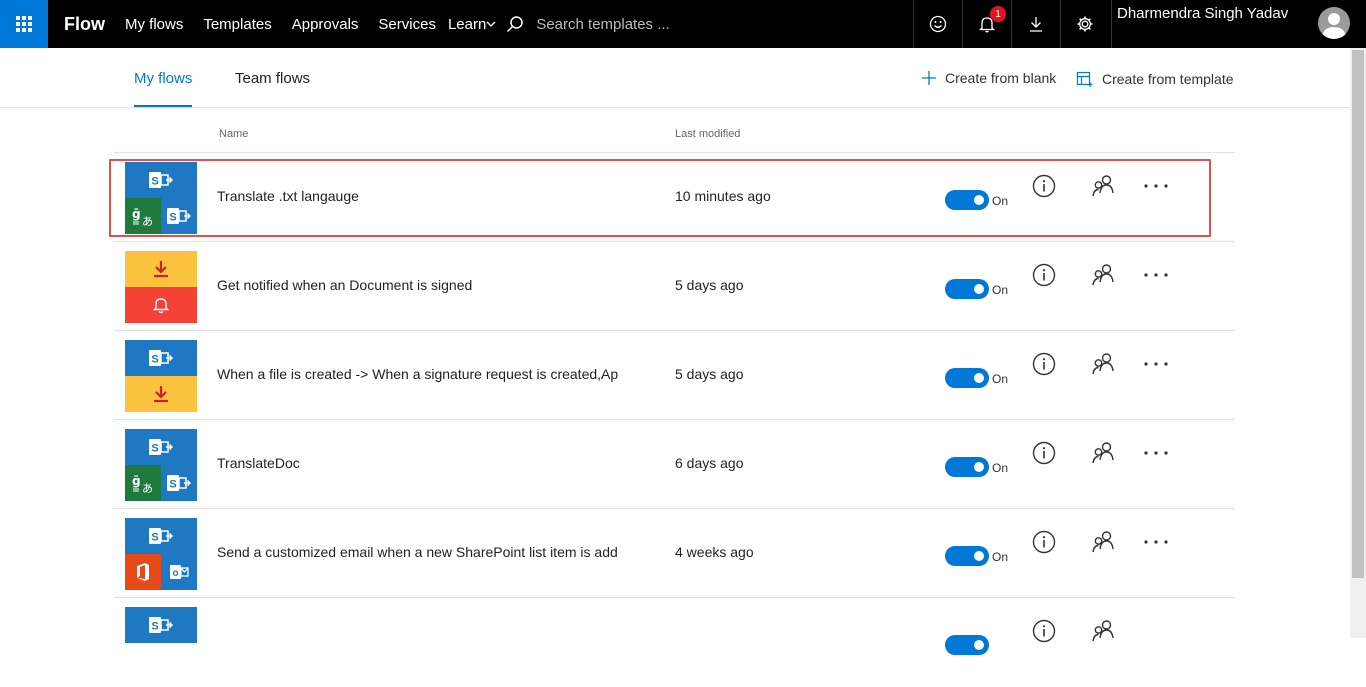  Describe the element at coordinates (233, 134) in the screenshot. I see `column-header-name: Name` at that location.